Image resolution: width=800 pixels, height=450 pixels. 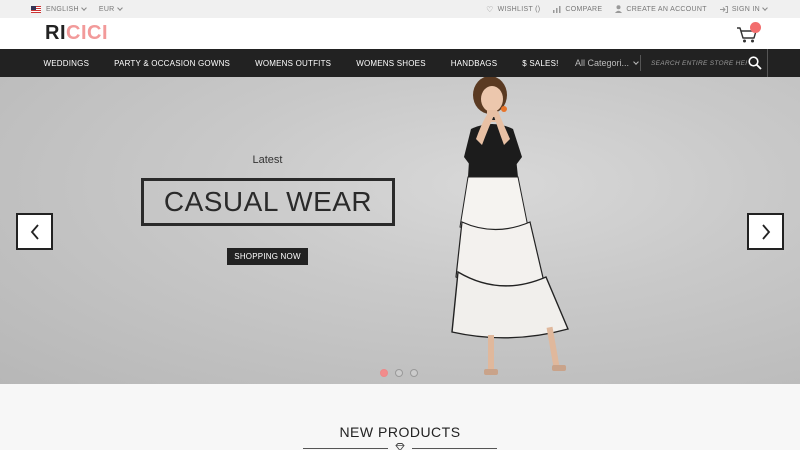 I want to click on title-divider-right, so click(x=454, y=448).